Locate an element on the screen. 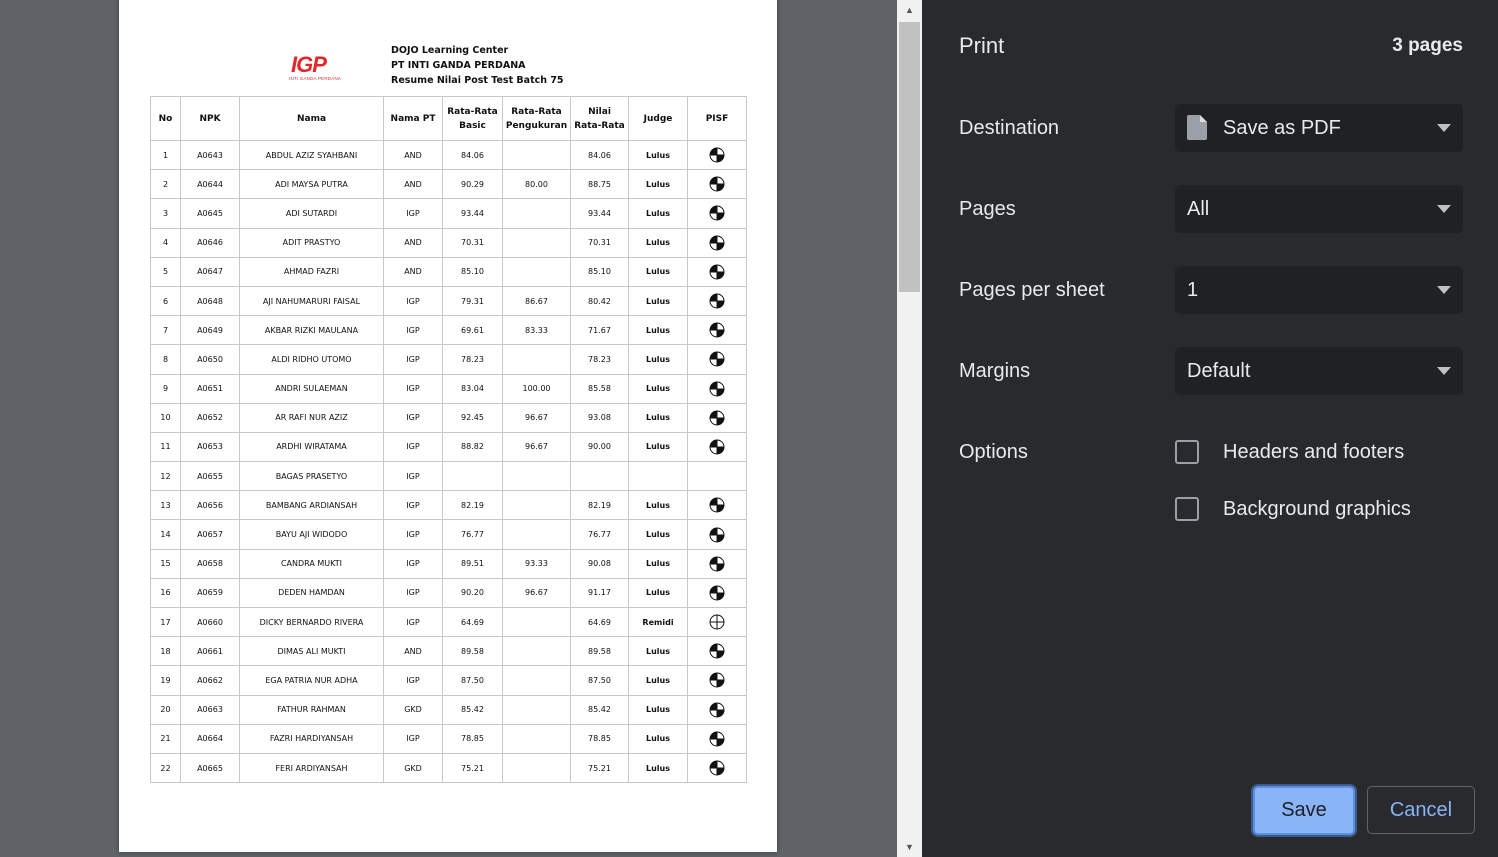 The width and height of the screenshot is (1498, 857). destination-label: Destination is located at coordinates (1009, 128).